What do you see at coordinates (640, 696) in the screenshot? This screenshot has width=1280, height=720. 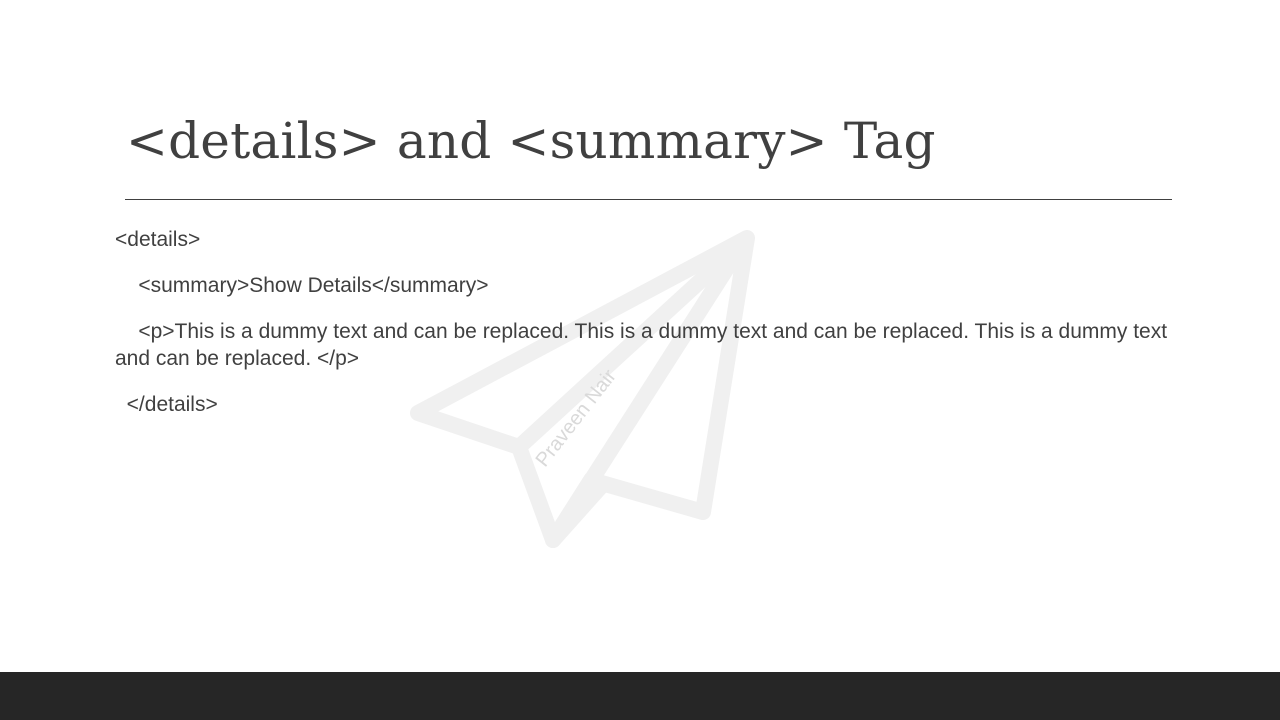 I see `footer-bar` at bounding box center [640, 696].